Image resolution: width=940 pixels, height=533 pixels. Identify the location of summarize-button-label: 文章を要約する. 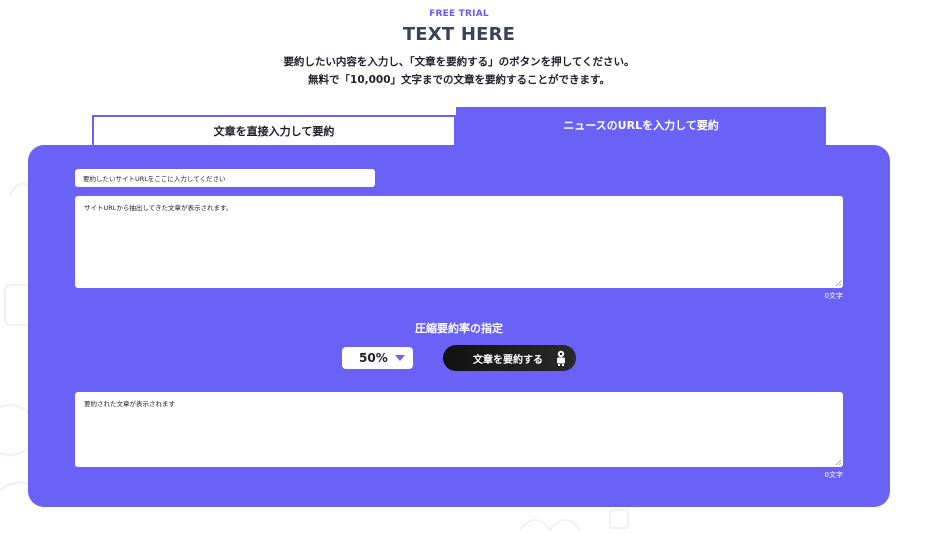
(508, 360).